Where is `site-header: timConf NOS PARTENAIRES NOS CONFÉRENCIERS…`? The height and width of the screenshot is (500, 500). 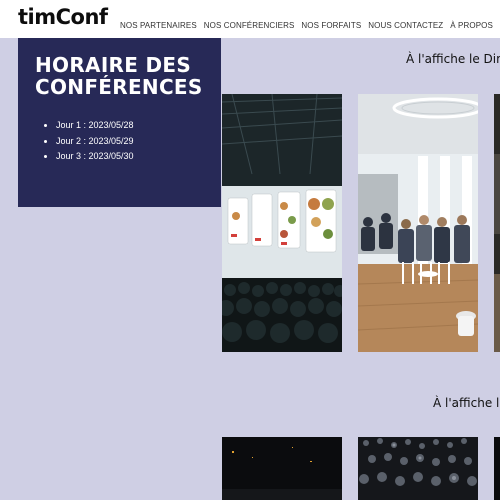
site-header: timConf NOS PARTENAIRES NOS CONFÉRENCIERS… is located at coordinates (250, 19).